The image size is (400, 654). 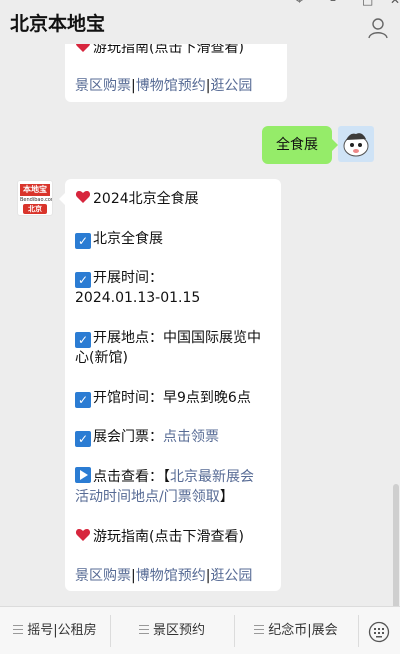 I want to click on more-line-2: 活动时间地点/门票领取】, so click(x=154, y=497).